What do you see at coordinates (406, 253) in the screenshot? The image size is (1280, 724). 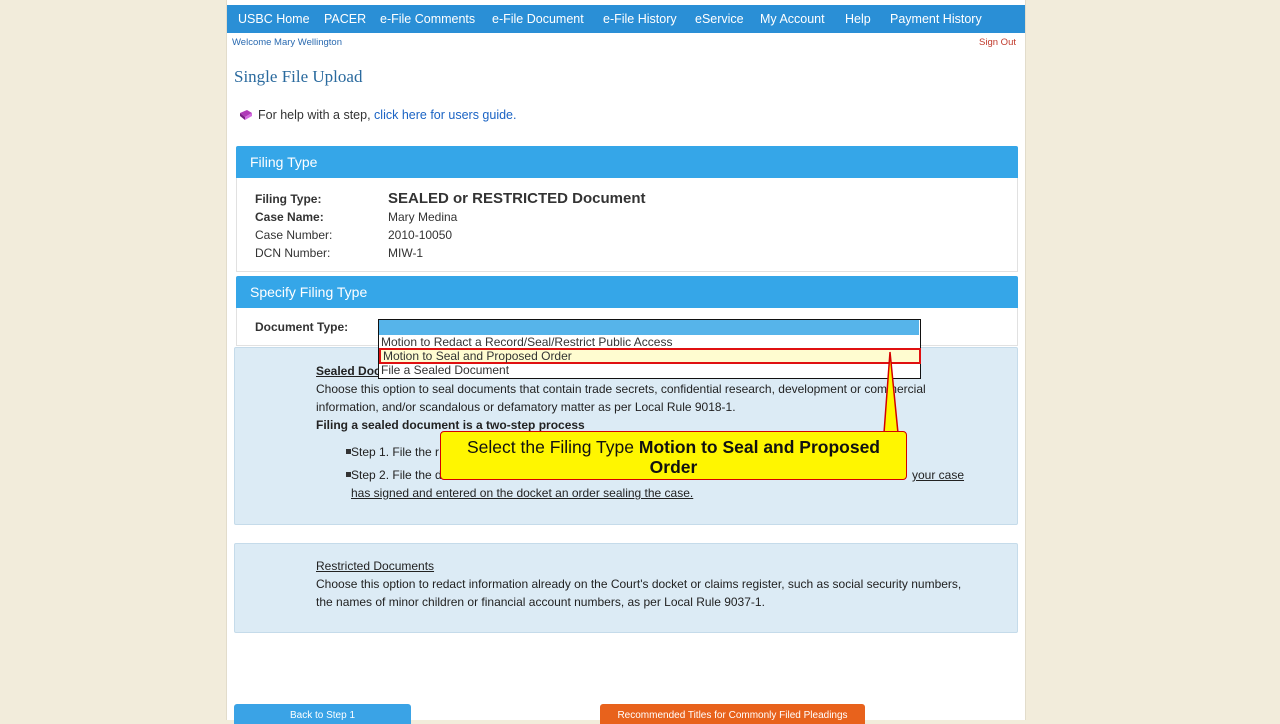 I see `dcn-number-value: MIW-1` at bounding box center [406, 253].